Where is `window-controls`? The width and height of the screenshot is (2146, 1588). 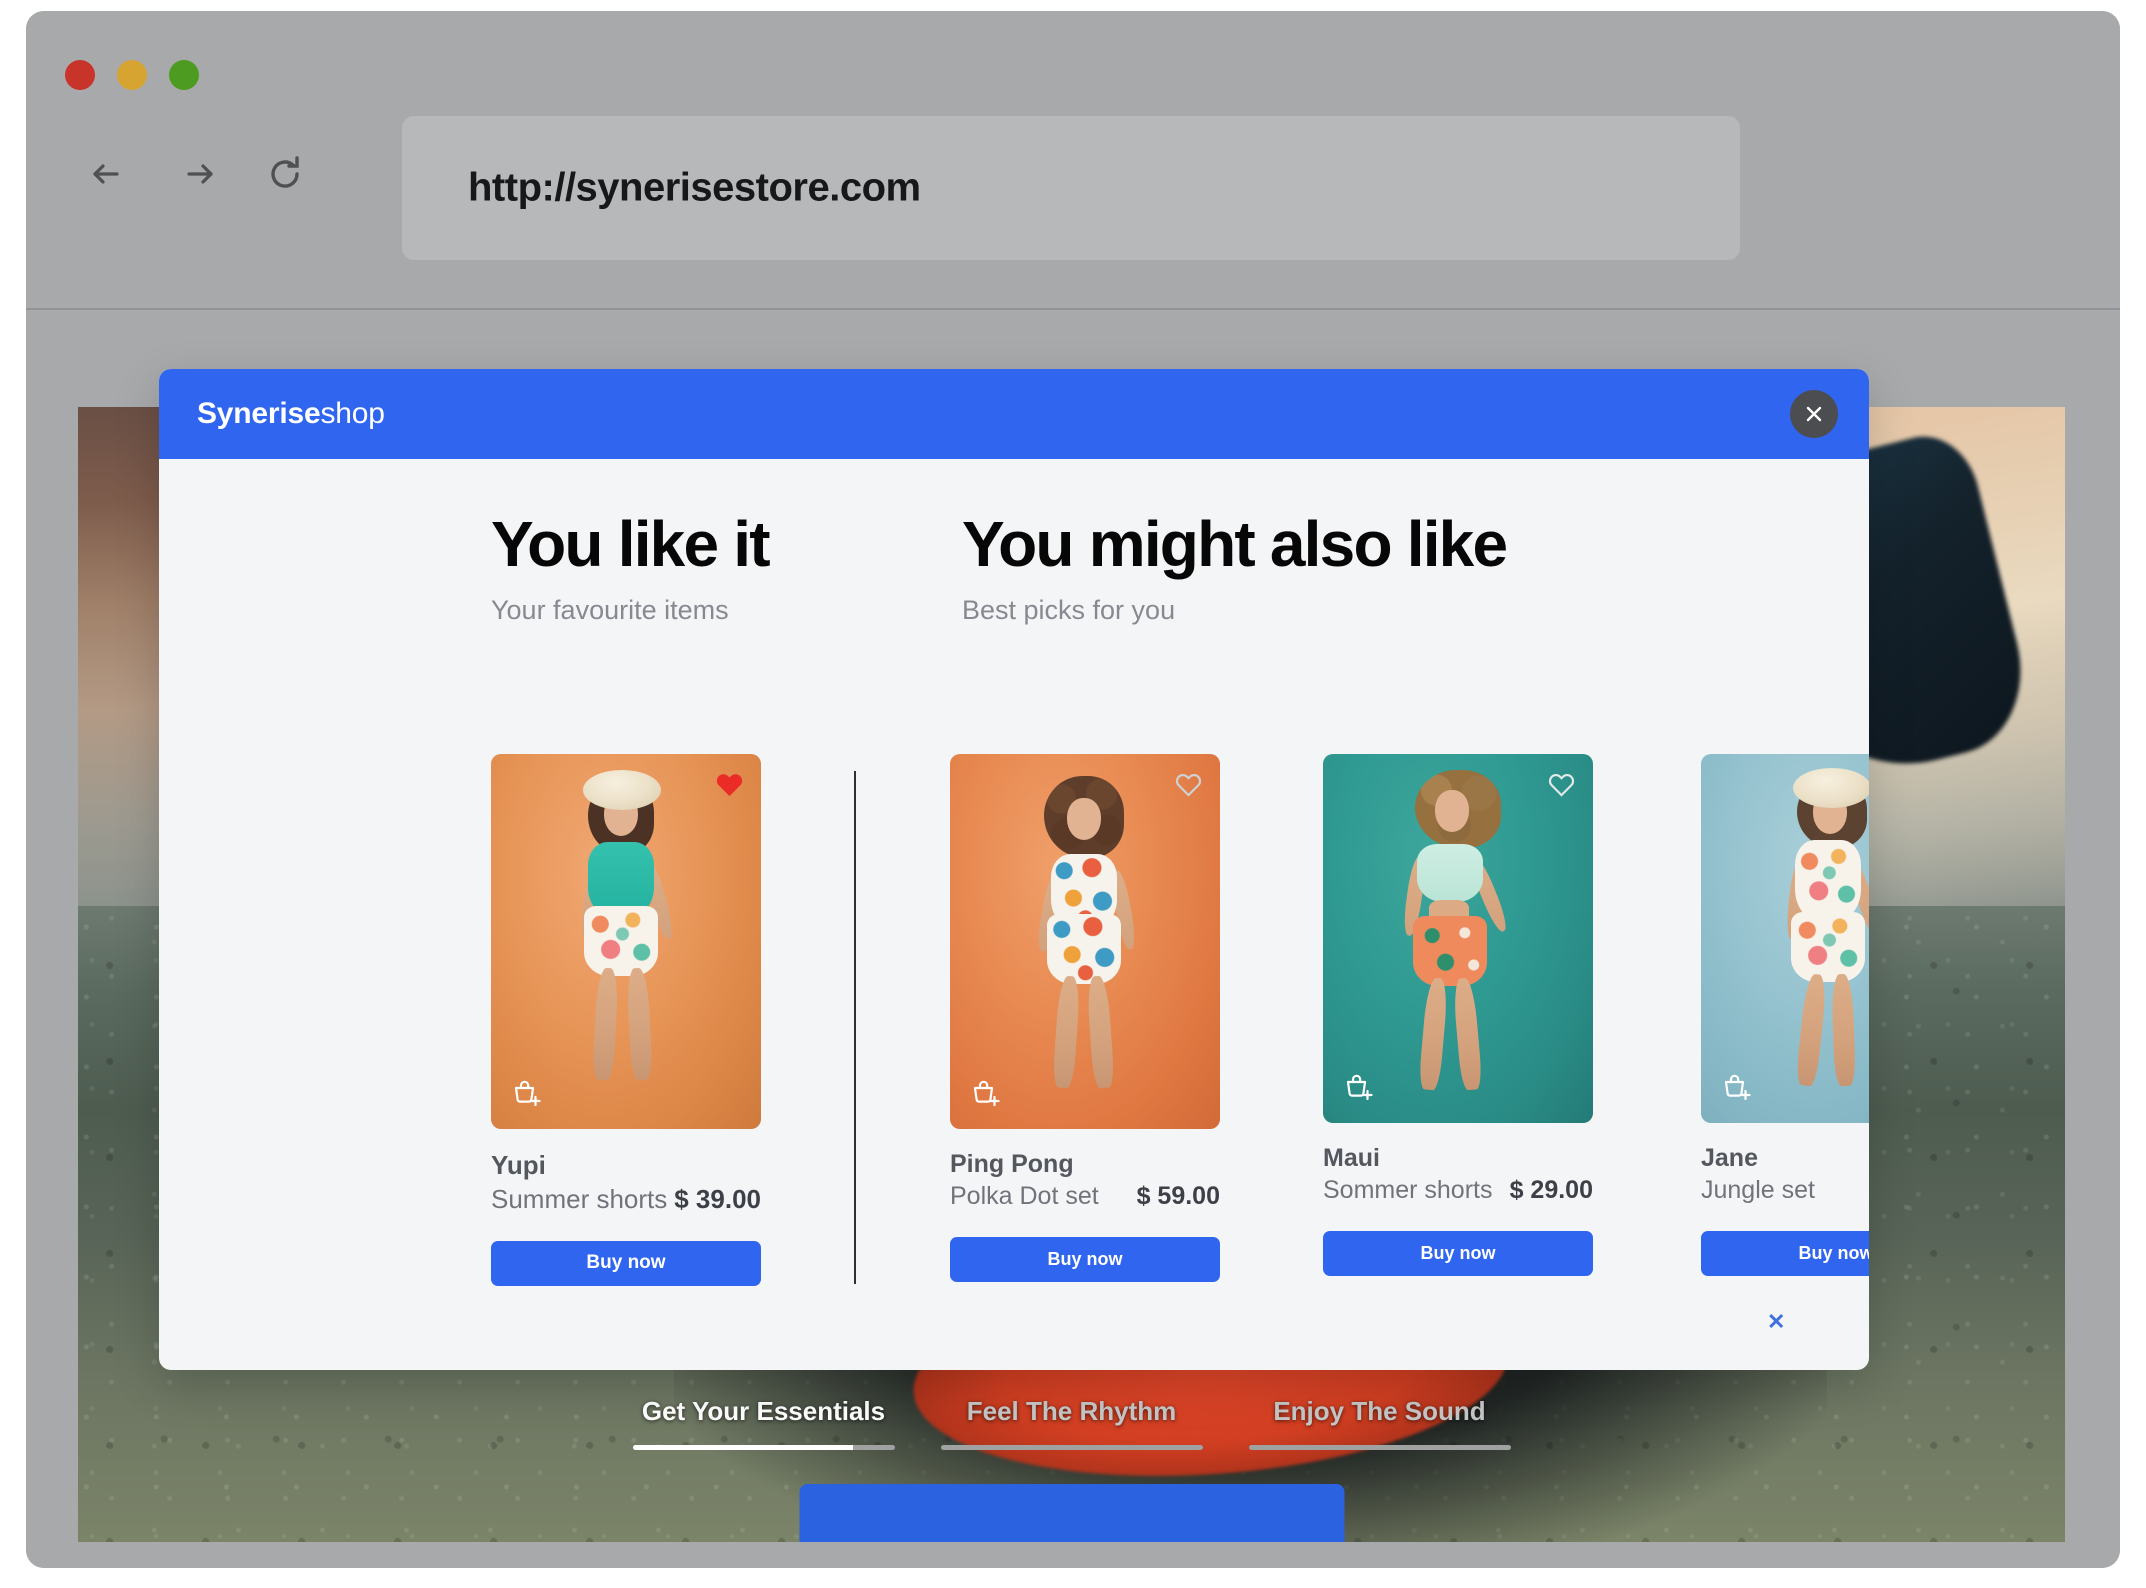
window-controls is located at coordinates (132, 75).